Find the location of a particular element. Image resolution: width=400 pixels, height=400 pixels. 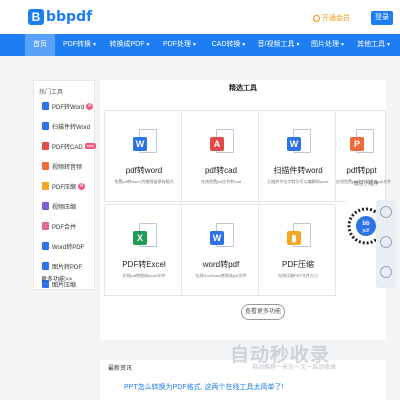

tool-name: pdf转cad is located at coordinates (221, 170).